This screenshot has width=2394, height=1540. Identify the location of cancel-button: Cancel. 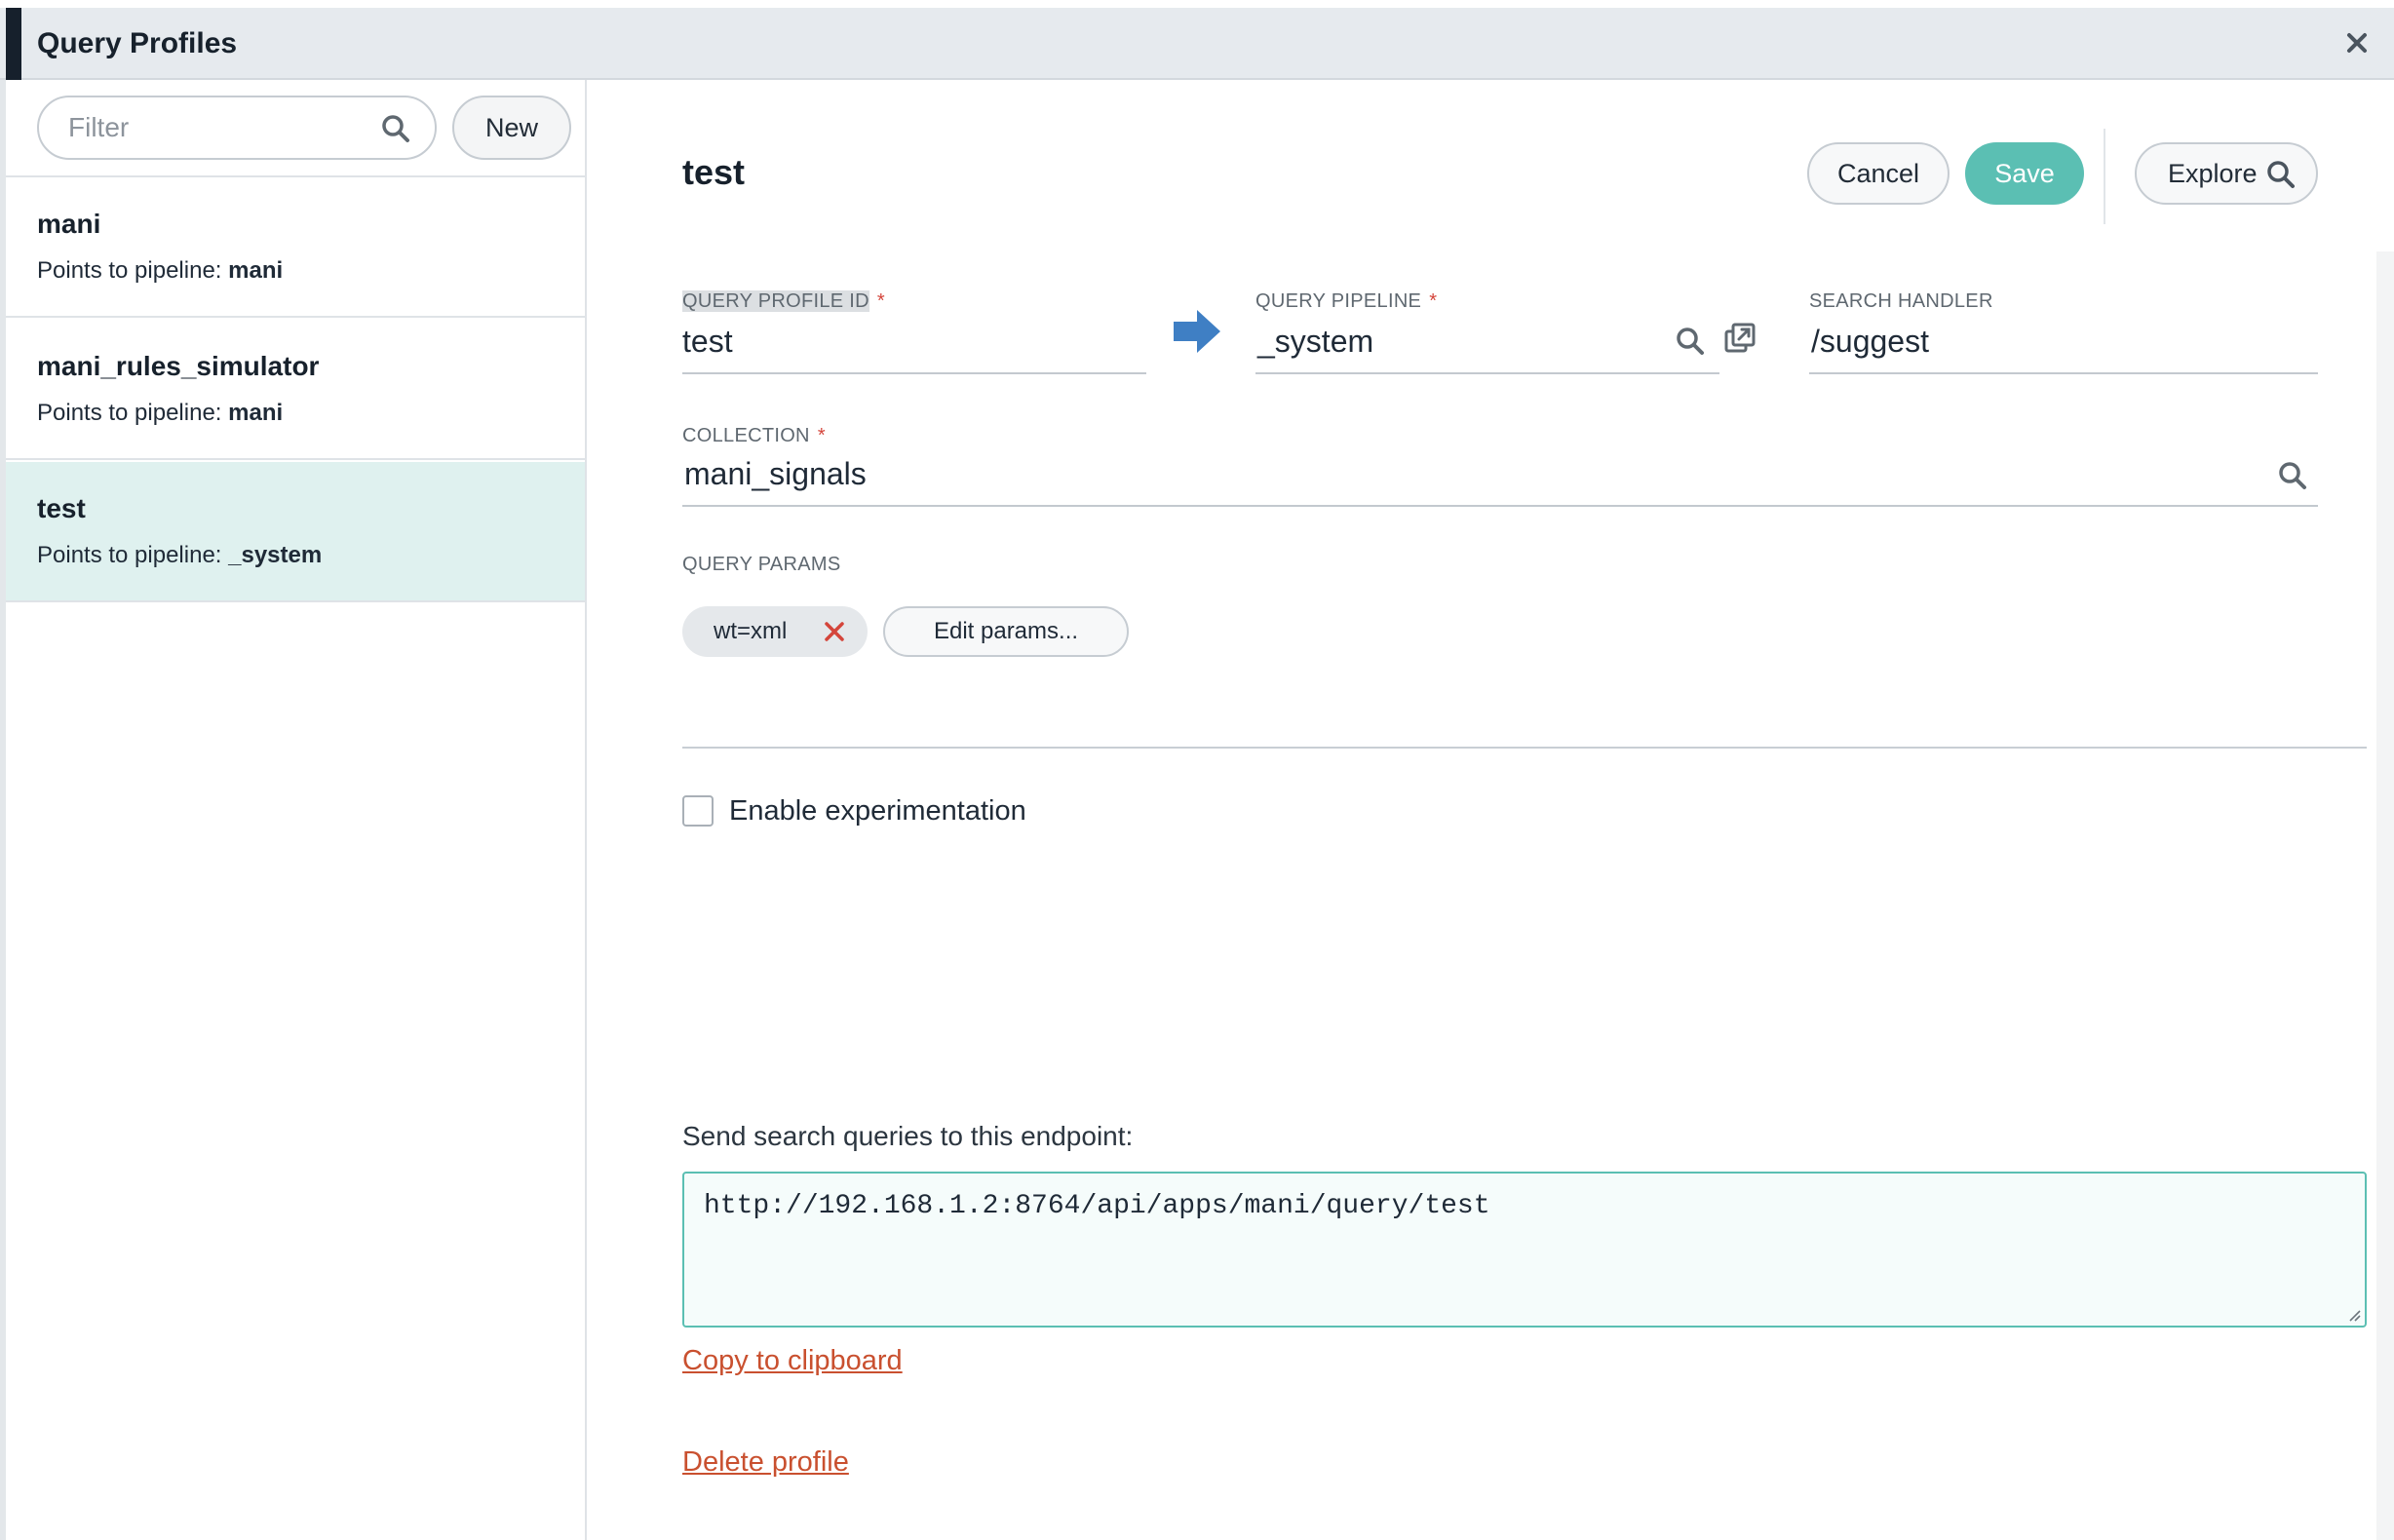
(1878, 173).